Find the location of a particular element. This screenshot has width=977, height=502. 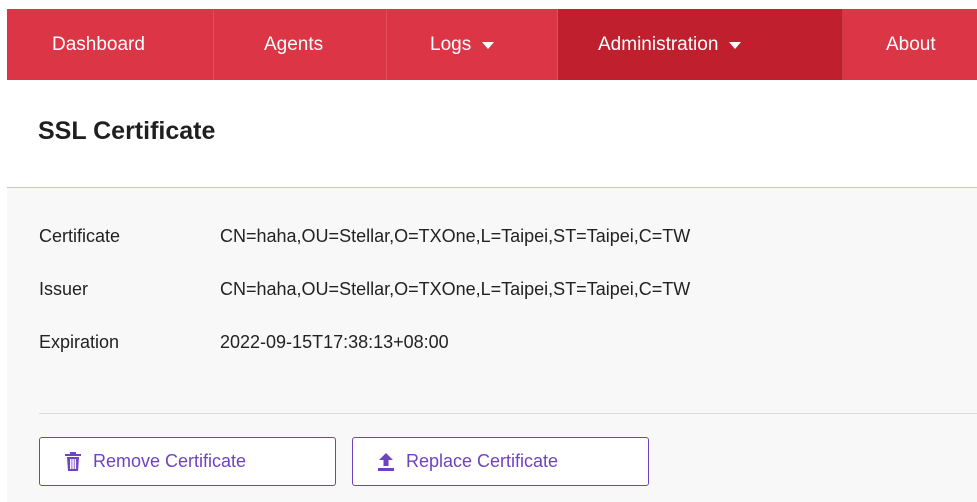

nav-item-label: Administration is located at coordinates (658, 44).